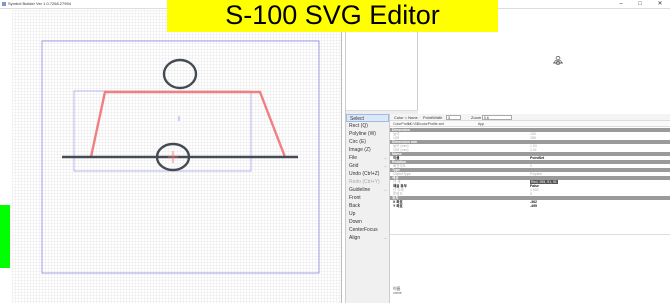  What do you see at coordinates (360, 190) in the screenshot?
I see `sidebar-item-label: Guideline` at bounding box center [360, 190].